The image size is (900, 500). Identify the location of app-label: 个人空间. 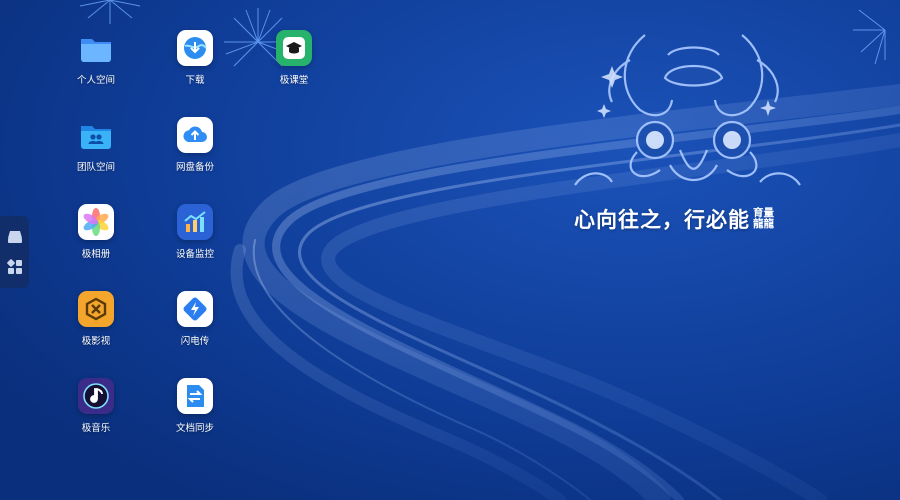
(95, 80).